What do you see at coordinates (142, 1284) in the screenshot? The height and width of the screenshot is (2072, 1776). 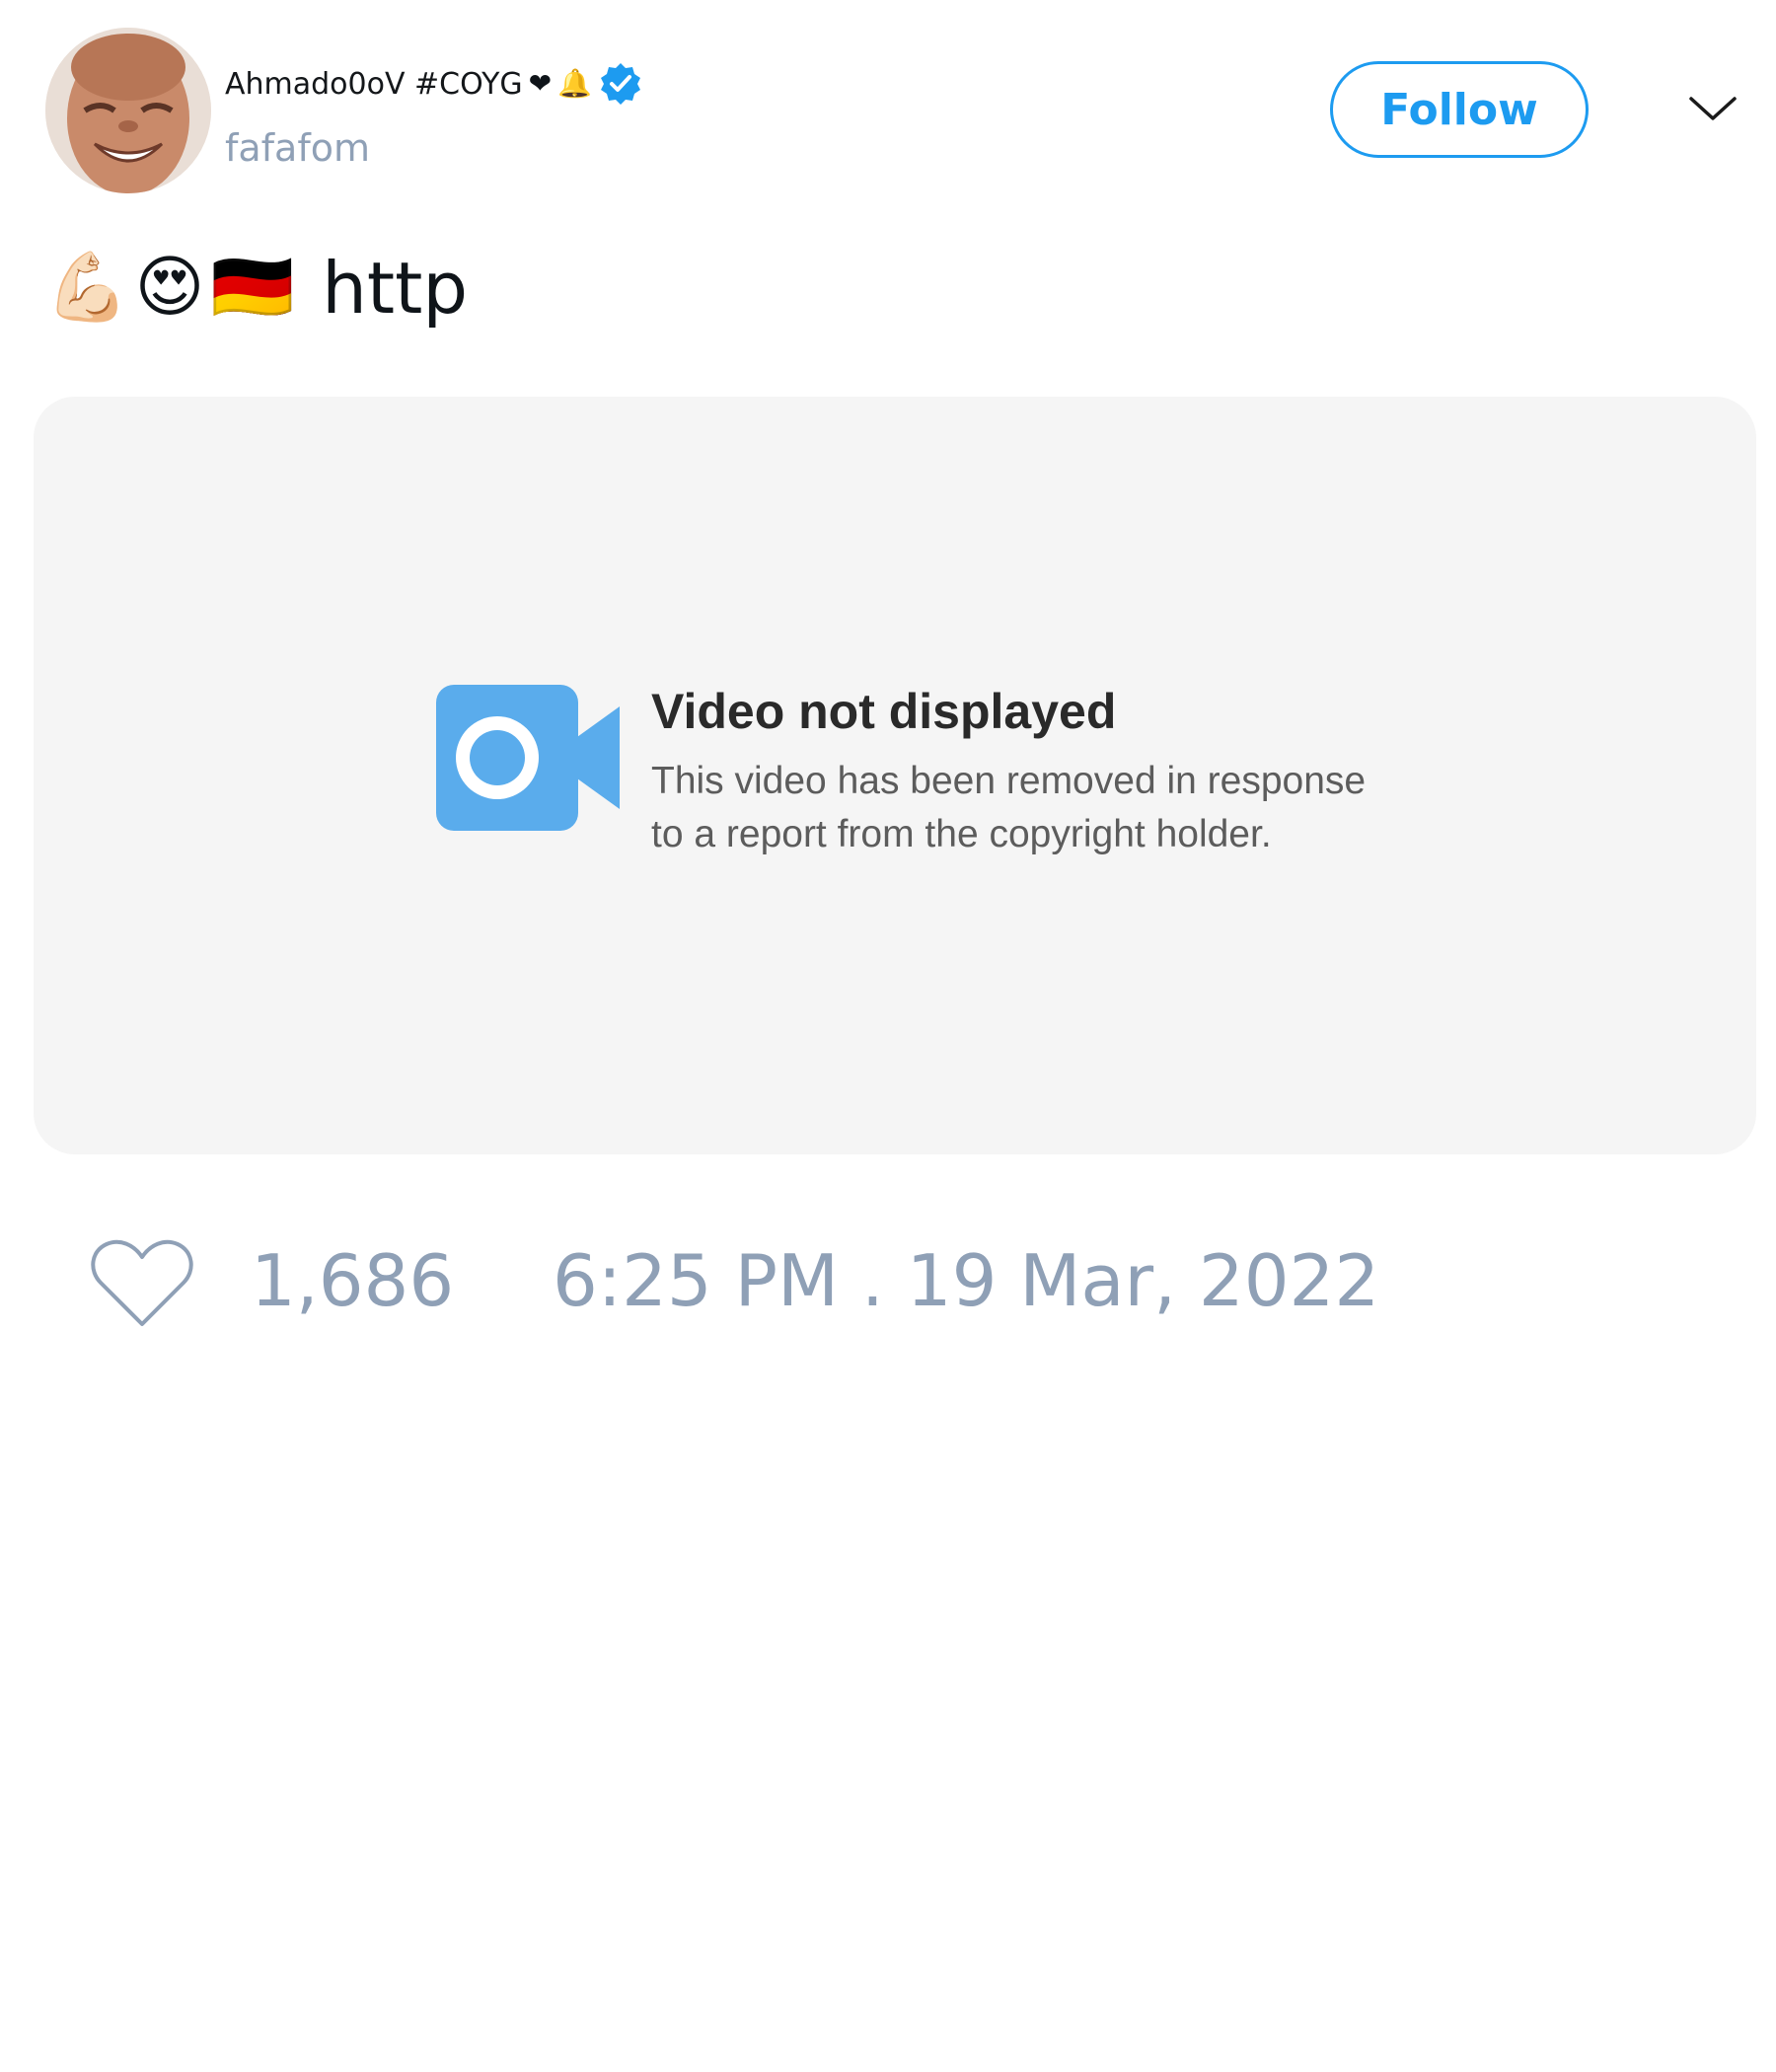 I see `heart-icon` at bounding box center [142, 1284].